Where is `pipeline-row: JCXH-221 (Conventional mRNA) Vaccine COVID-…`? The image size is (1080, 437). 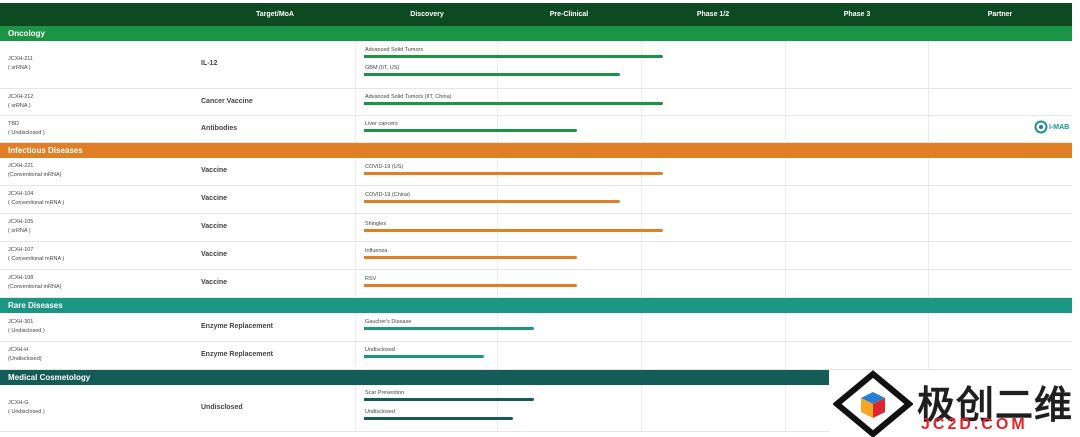 pipeline-row: JCXH-221 (Conventional mRNA) Vaccine COVID-… is located at coordinates (536, 172).